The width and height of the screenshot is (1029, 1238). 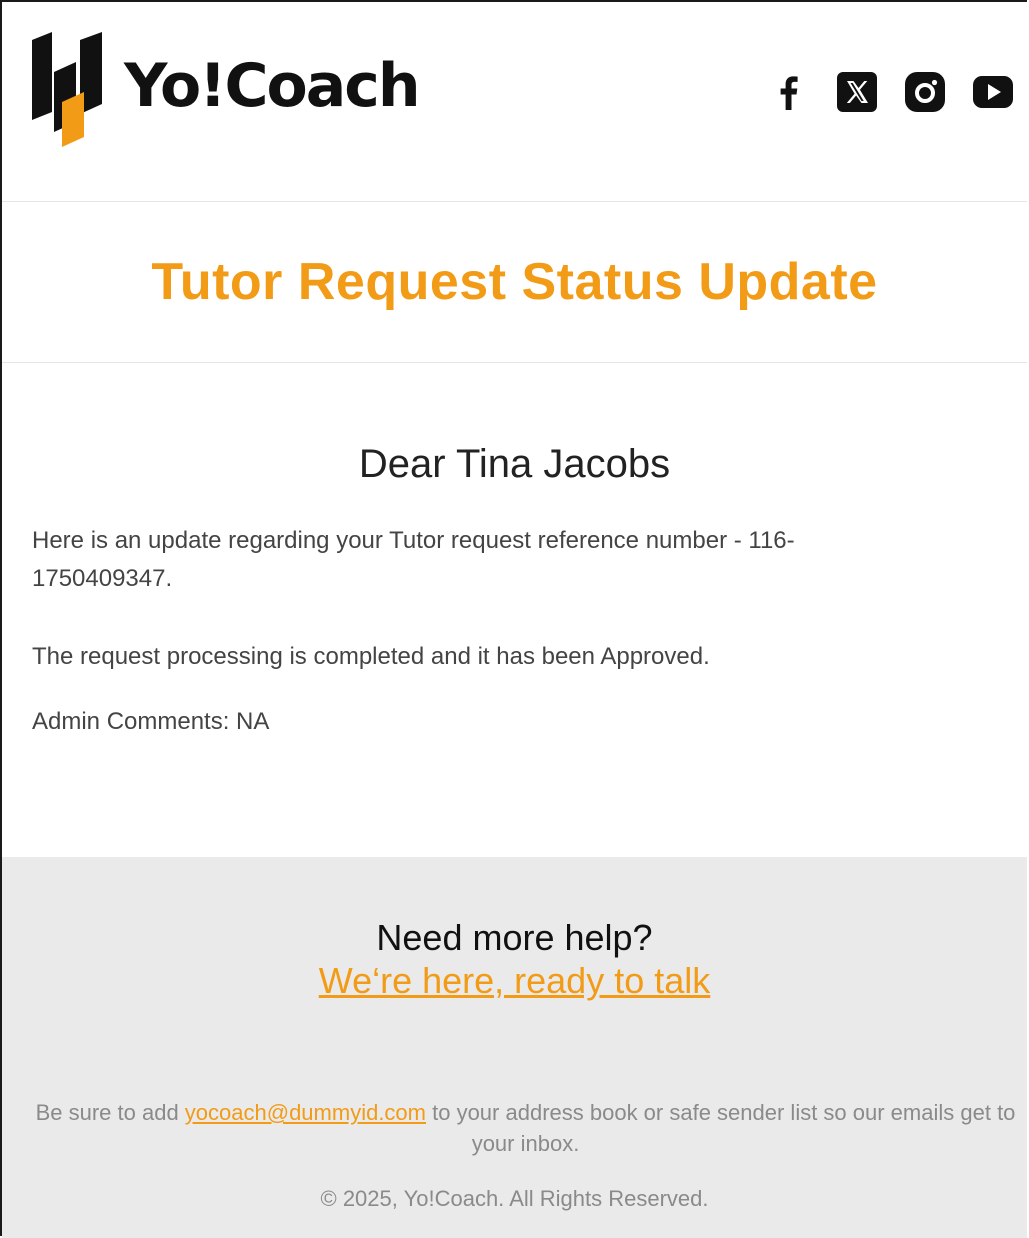 I want to click on yocoach-logo-mark-icon, so click(x=67, y=89).